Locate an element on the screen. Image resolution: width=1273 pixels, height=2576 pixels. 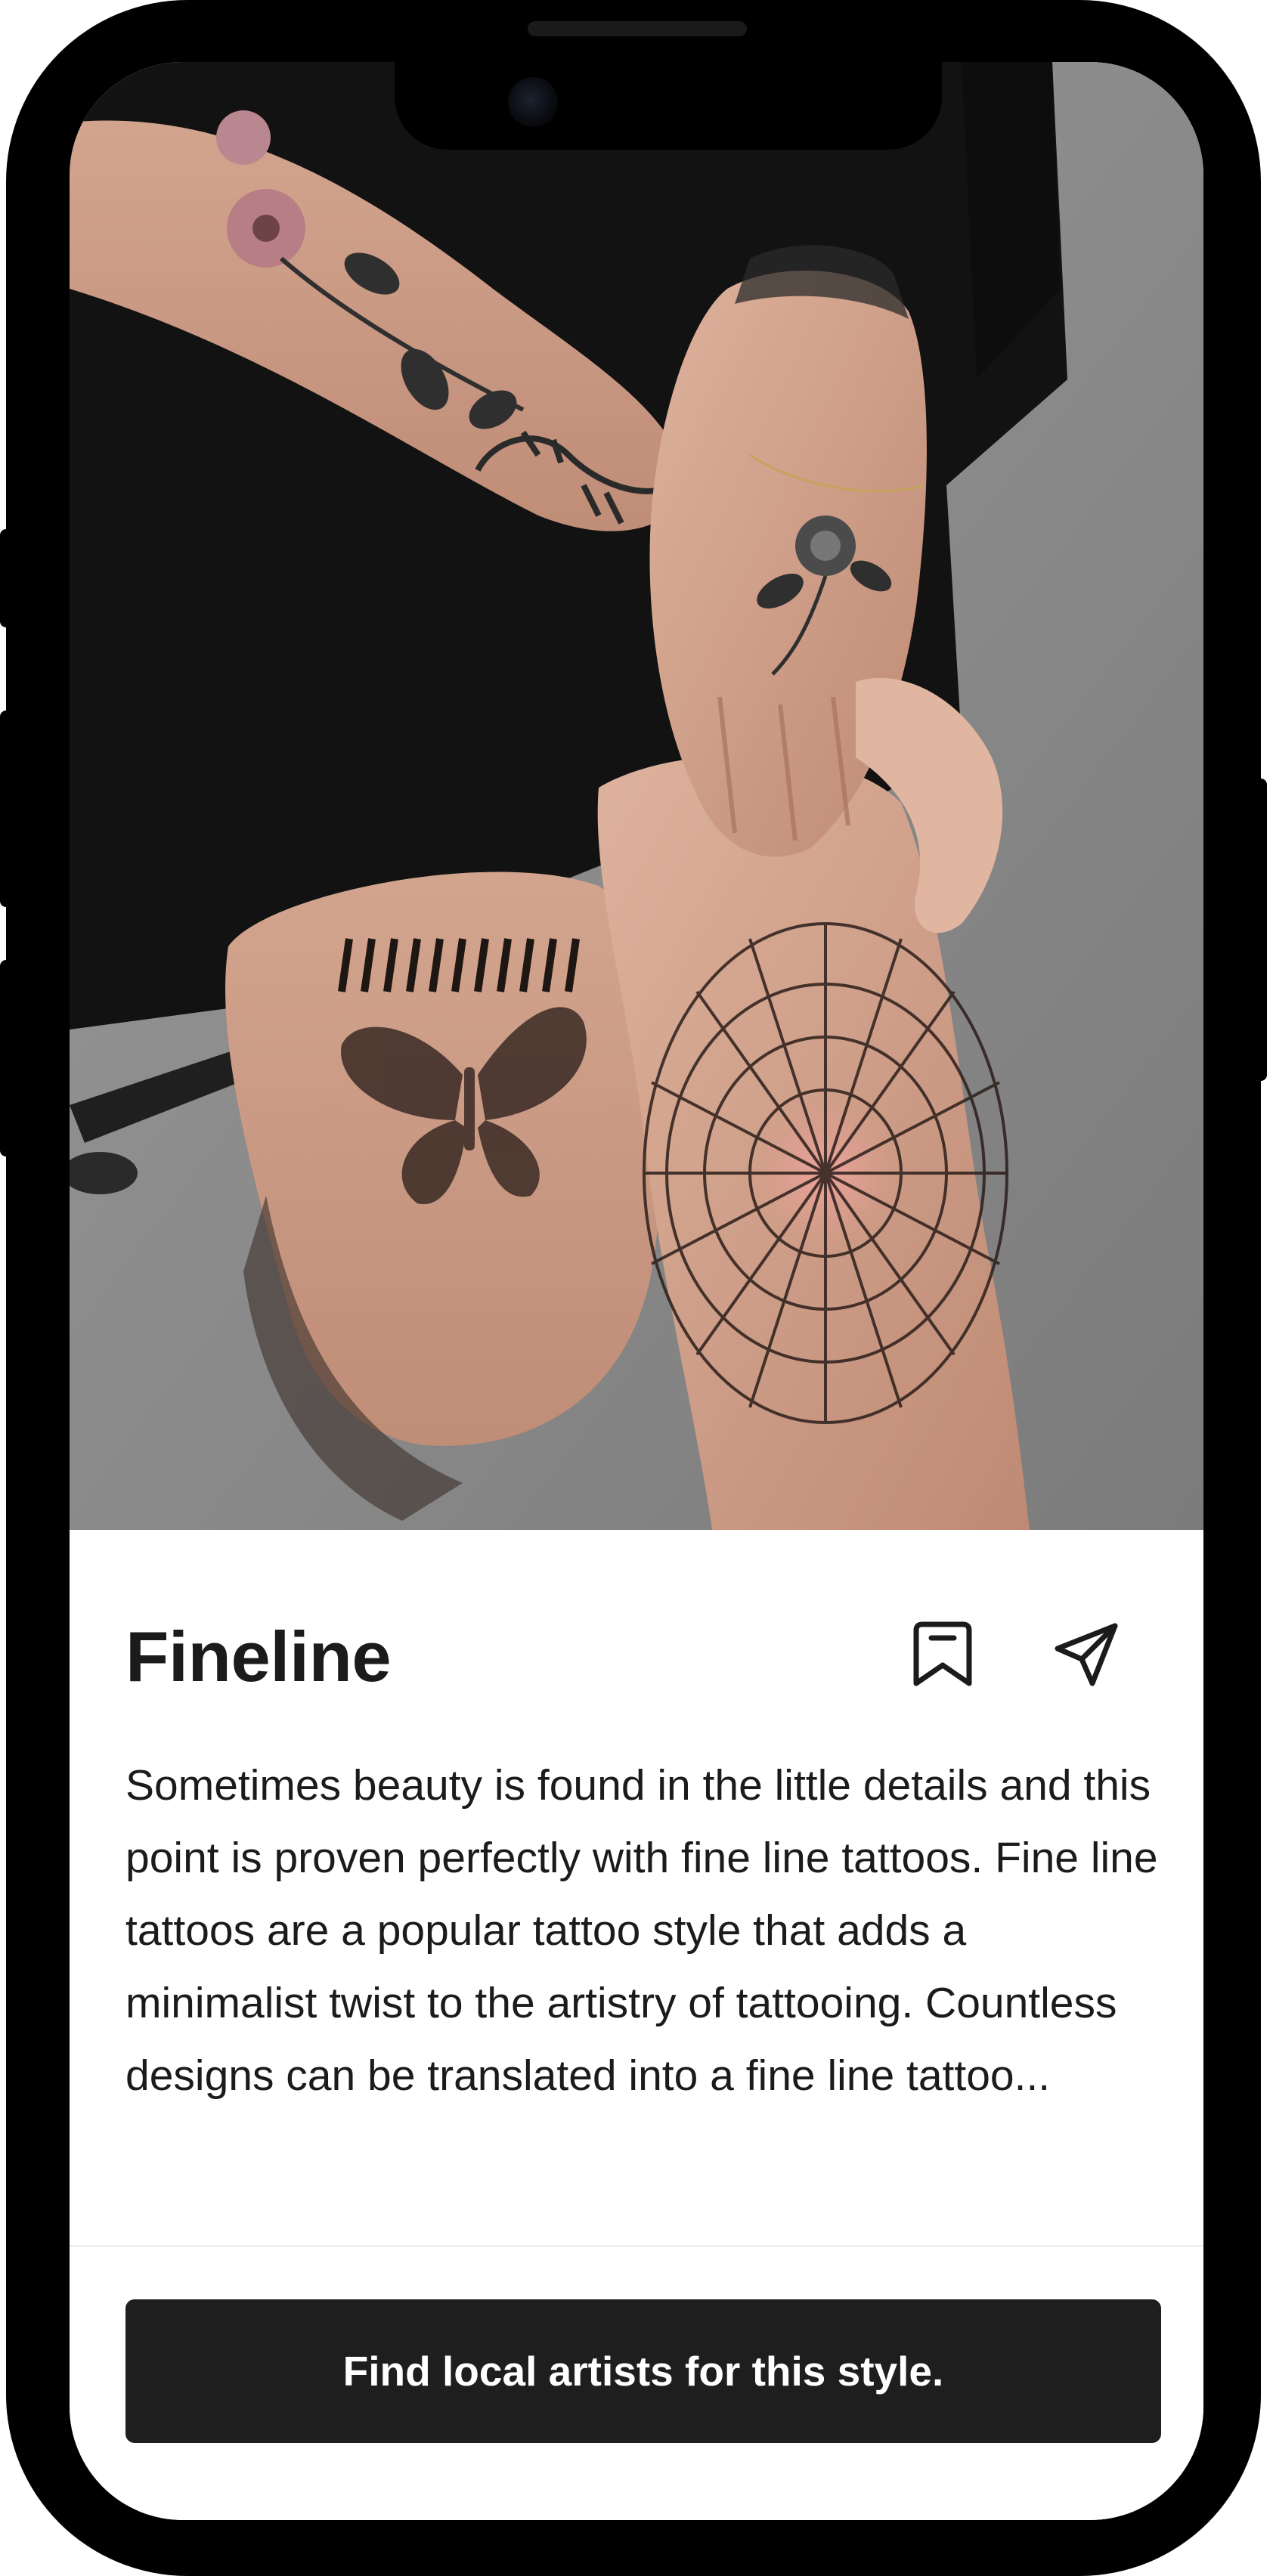
speaker-grille is located at coordinates (637, 28).